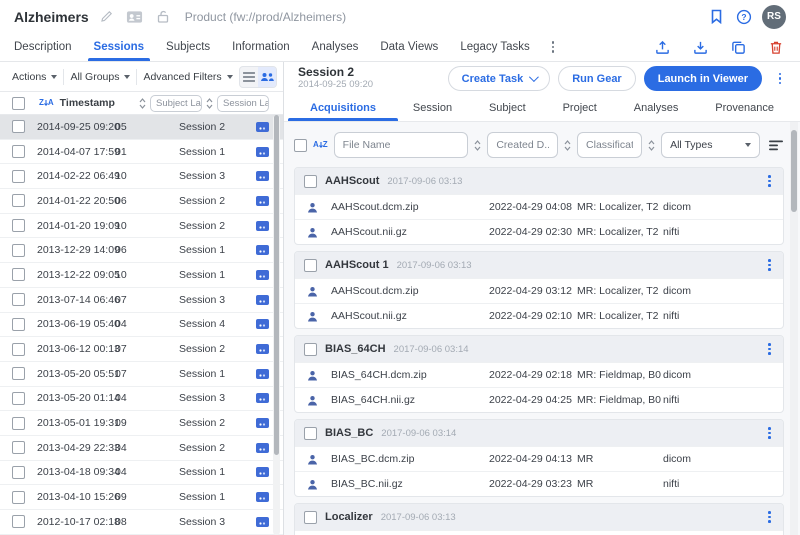  What do you see at coordinates (141, 226) in the screenshot?
I see `session-row: 2014-01-20 19:09 10 Session 2` at bounding box center [141, 226].